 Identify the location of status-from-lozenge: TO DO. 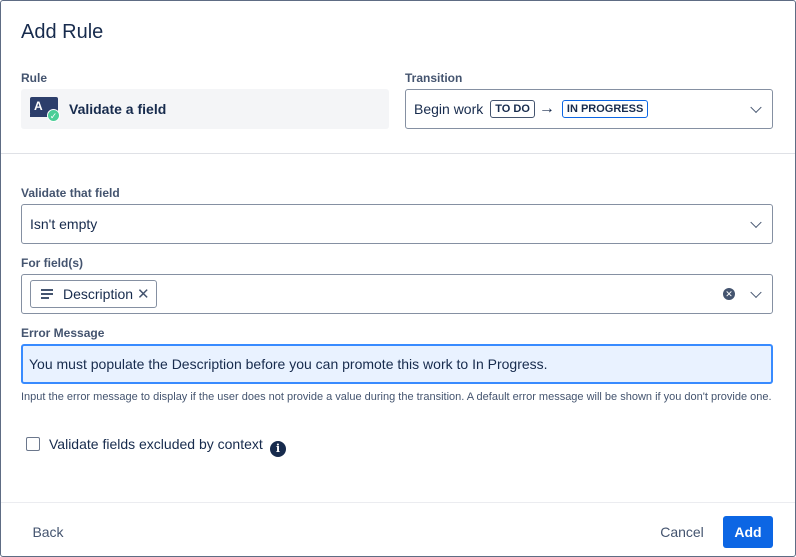
(512, 109).